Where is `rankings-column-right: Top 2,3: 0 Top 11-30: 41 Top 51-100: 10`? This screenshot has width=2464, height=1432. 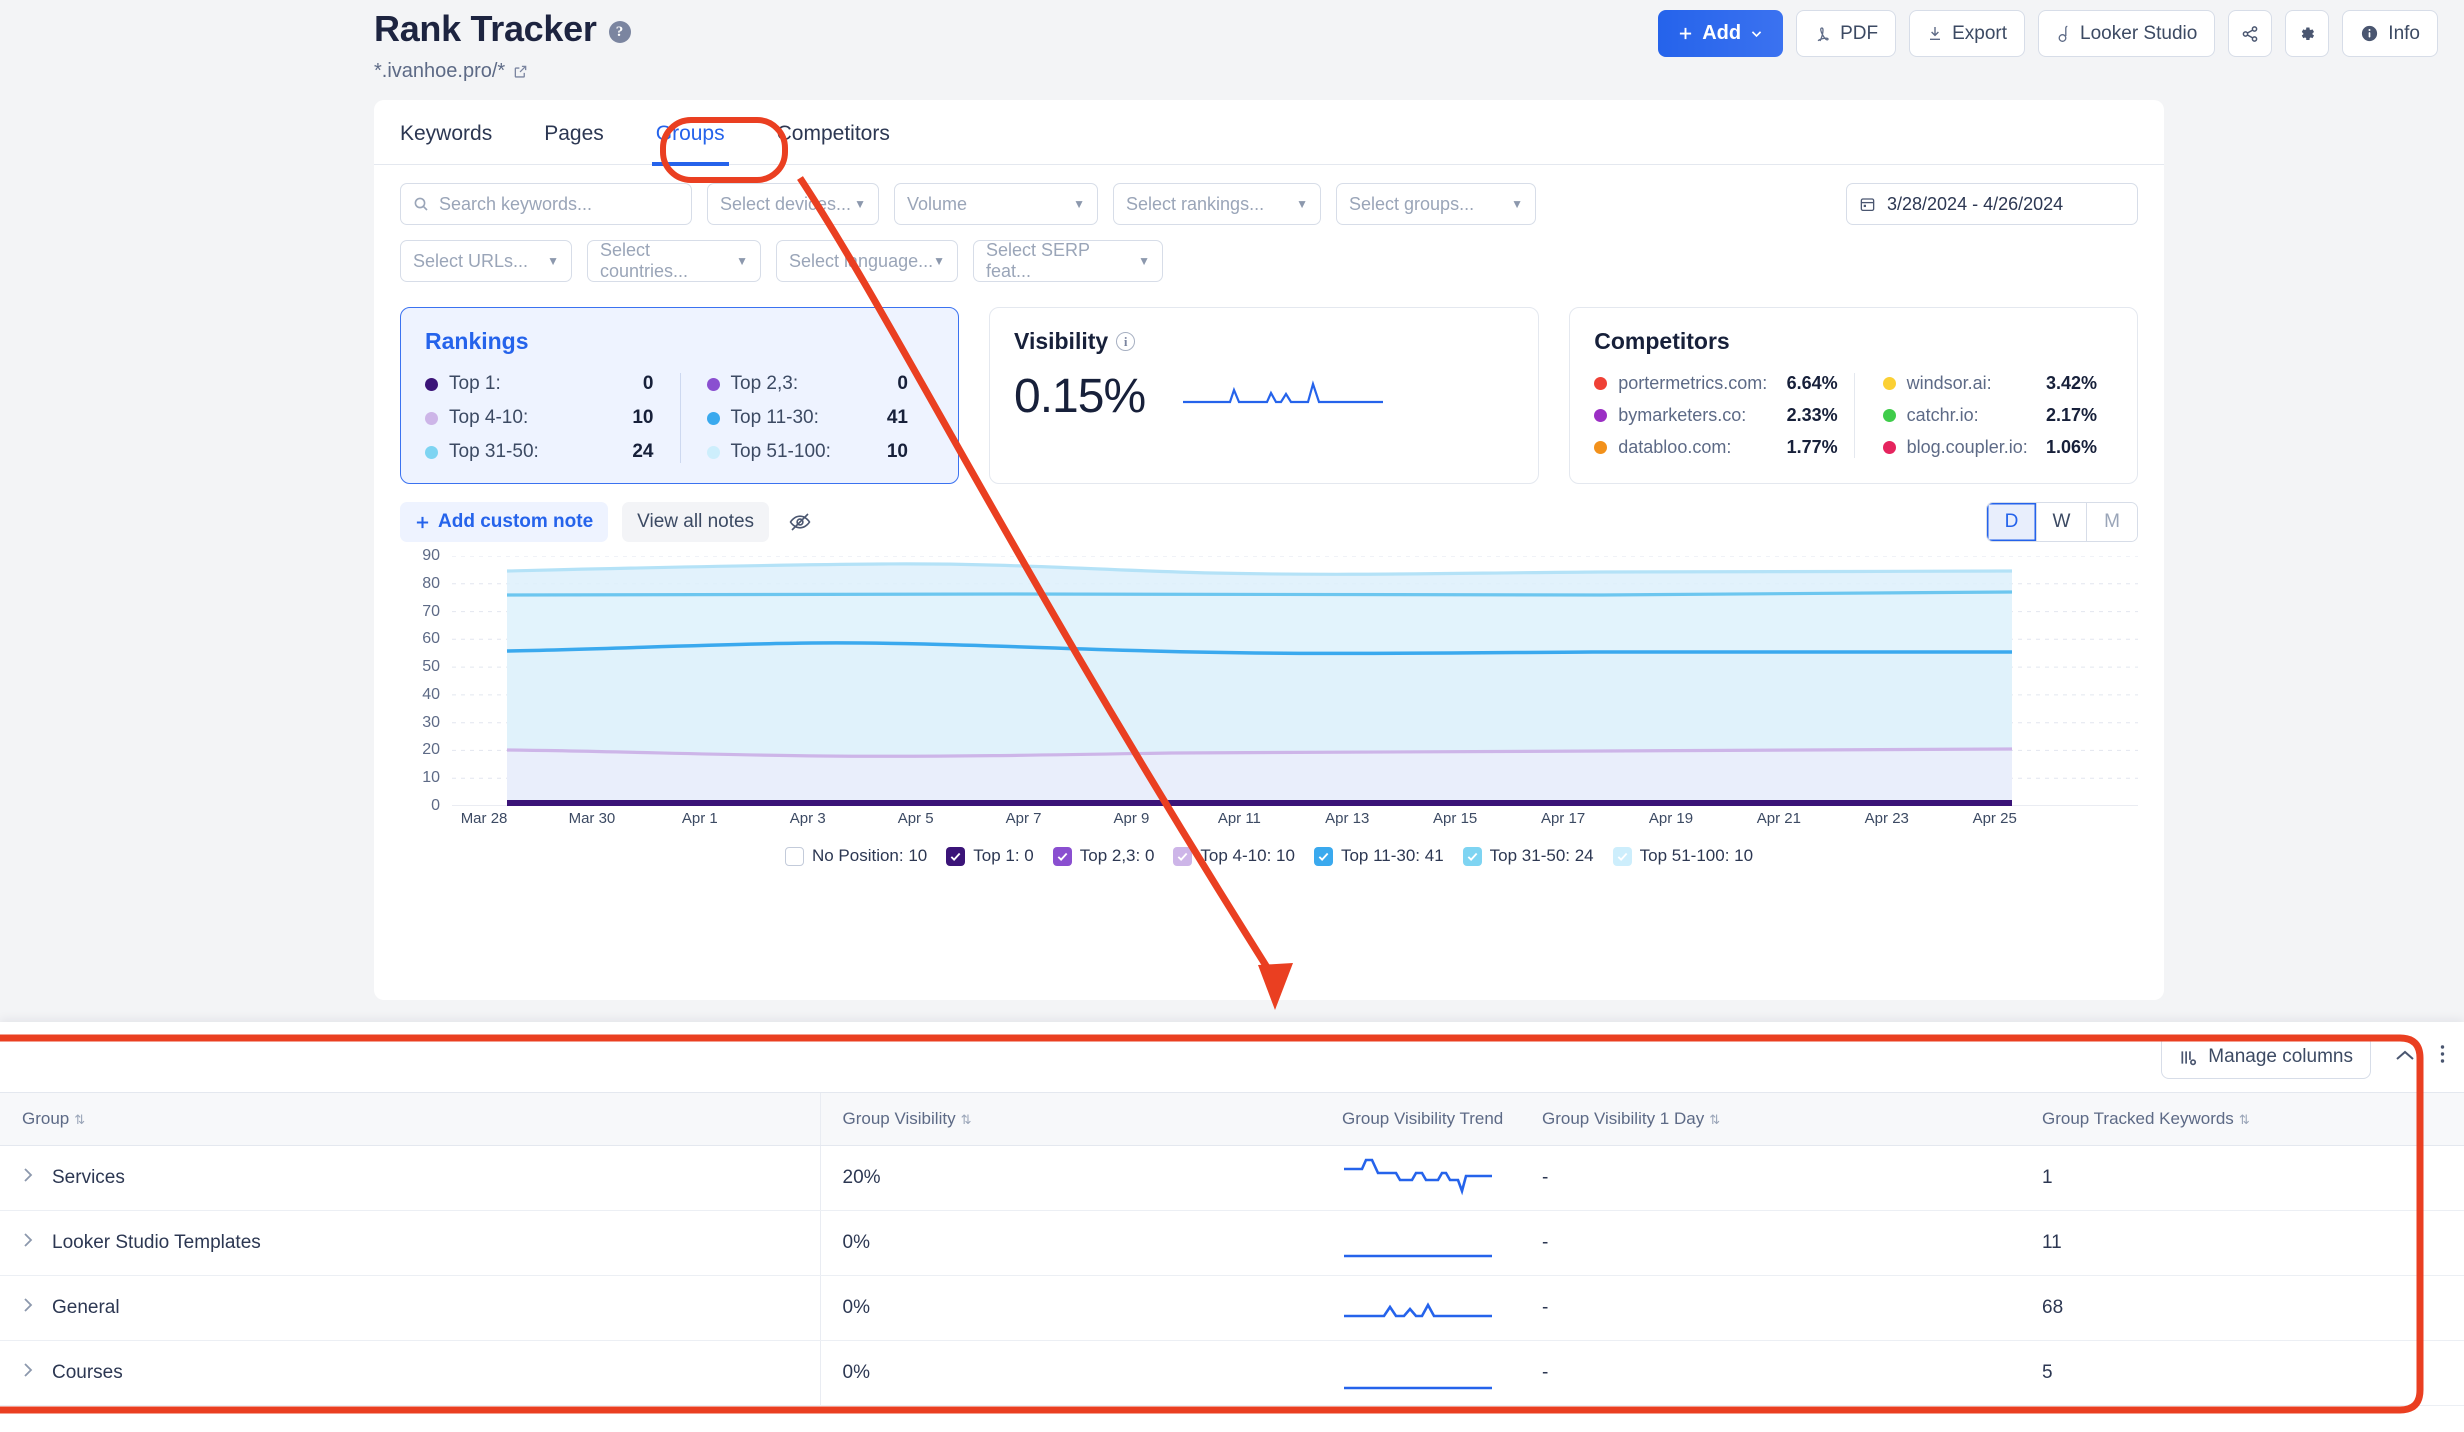 rankings-column-right: Top 2,3: 0 Top 11-30: 41 Top 51-100: 10 is located at coordinates (807, 418).